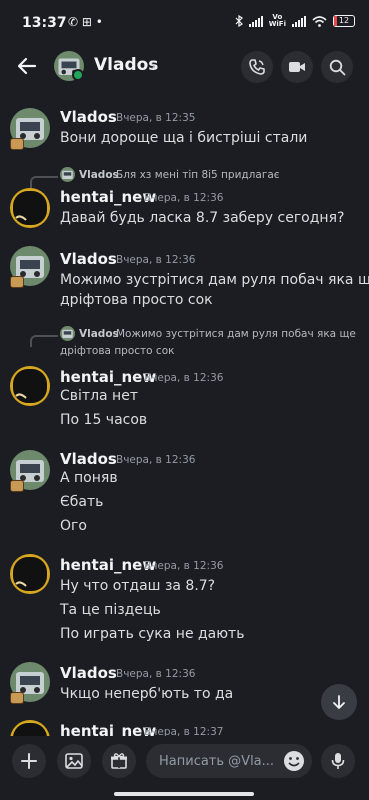  What do you see at coordinates (117, 351) in the screenshot?
I see `reply-preview-text: дріфтова просто сок` at bounding box center [117, 351].